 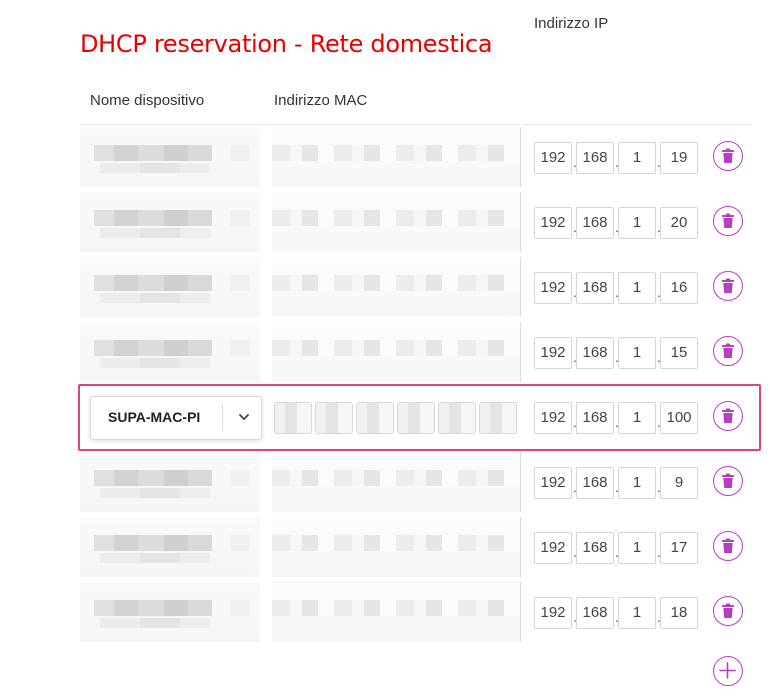 I want to click on reservation-row: 192 . 168 . 1 . 20, so click(x=416, y=222).